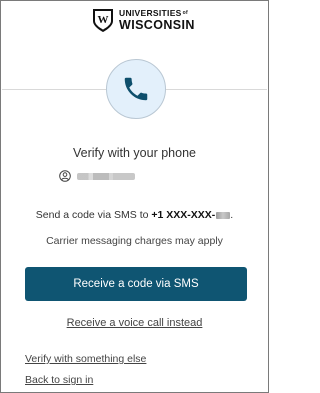 Image resolution: width=320 pixels, height=393 pixels. I want to click on logo-universities: UNIVERSITIES, so click(150, 13).